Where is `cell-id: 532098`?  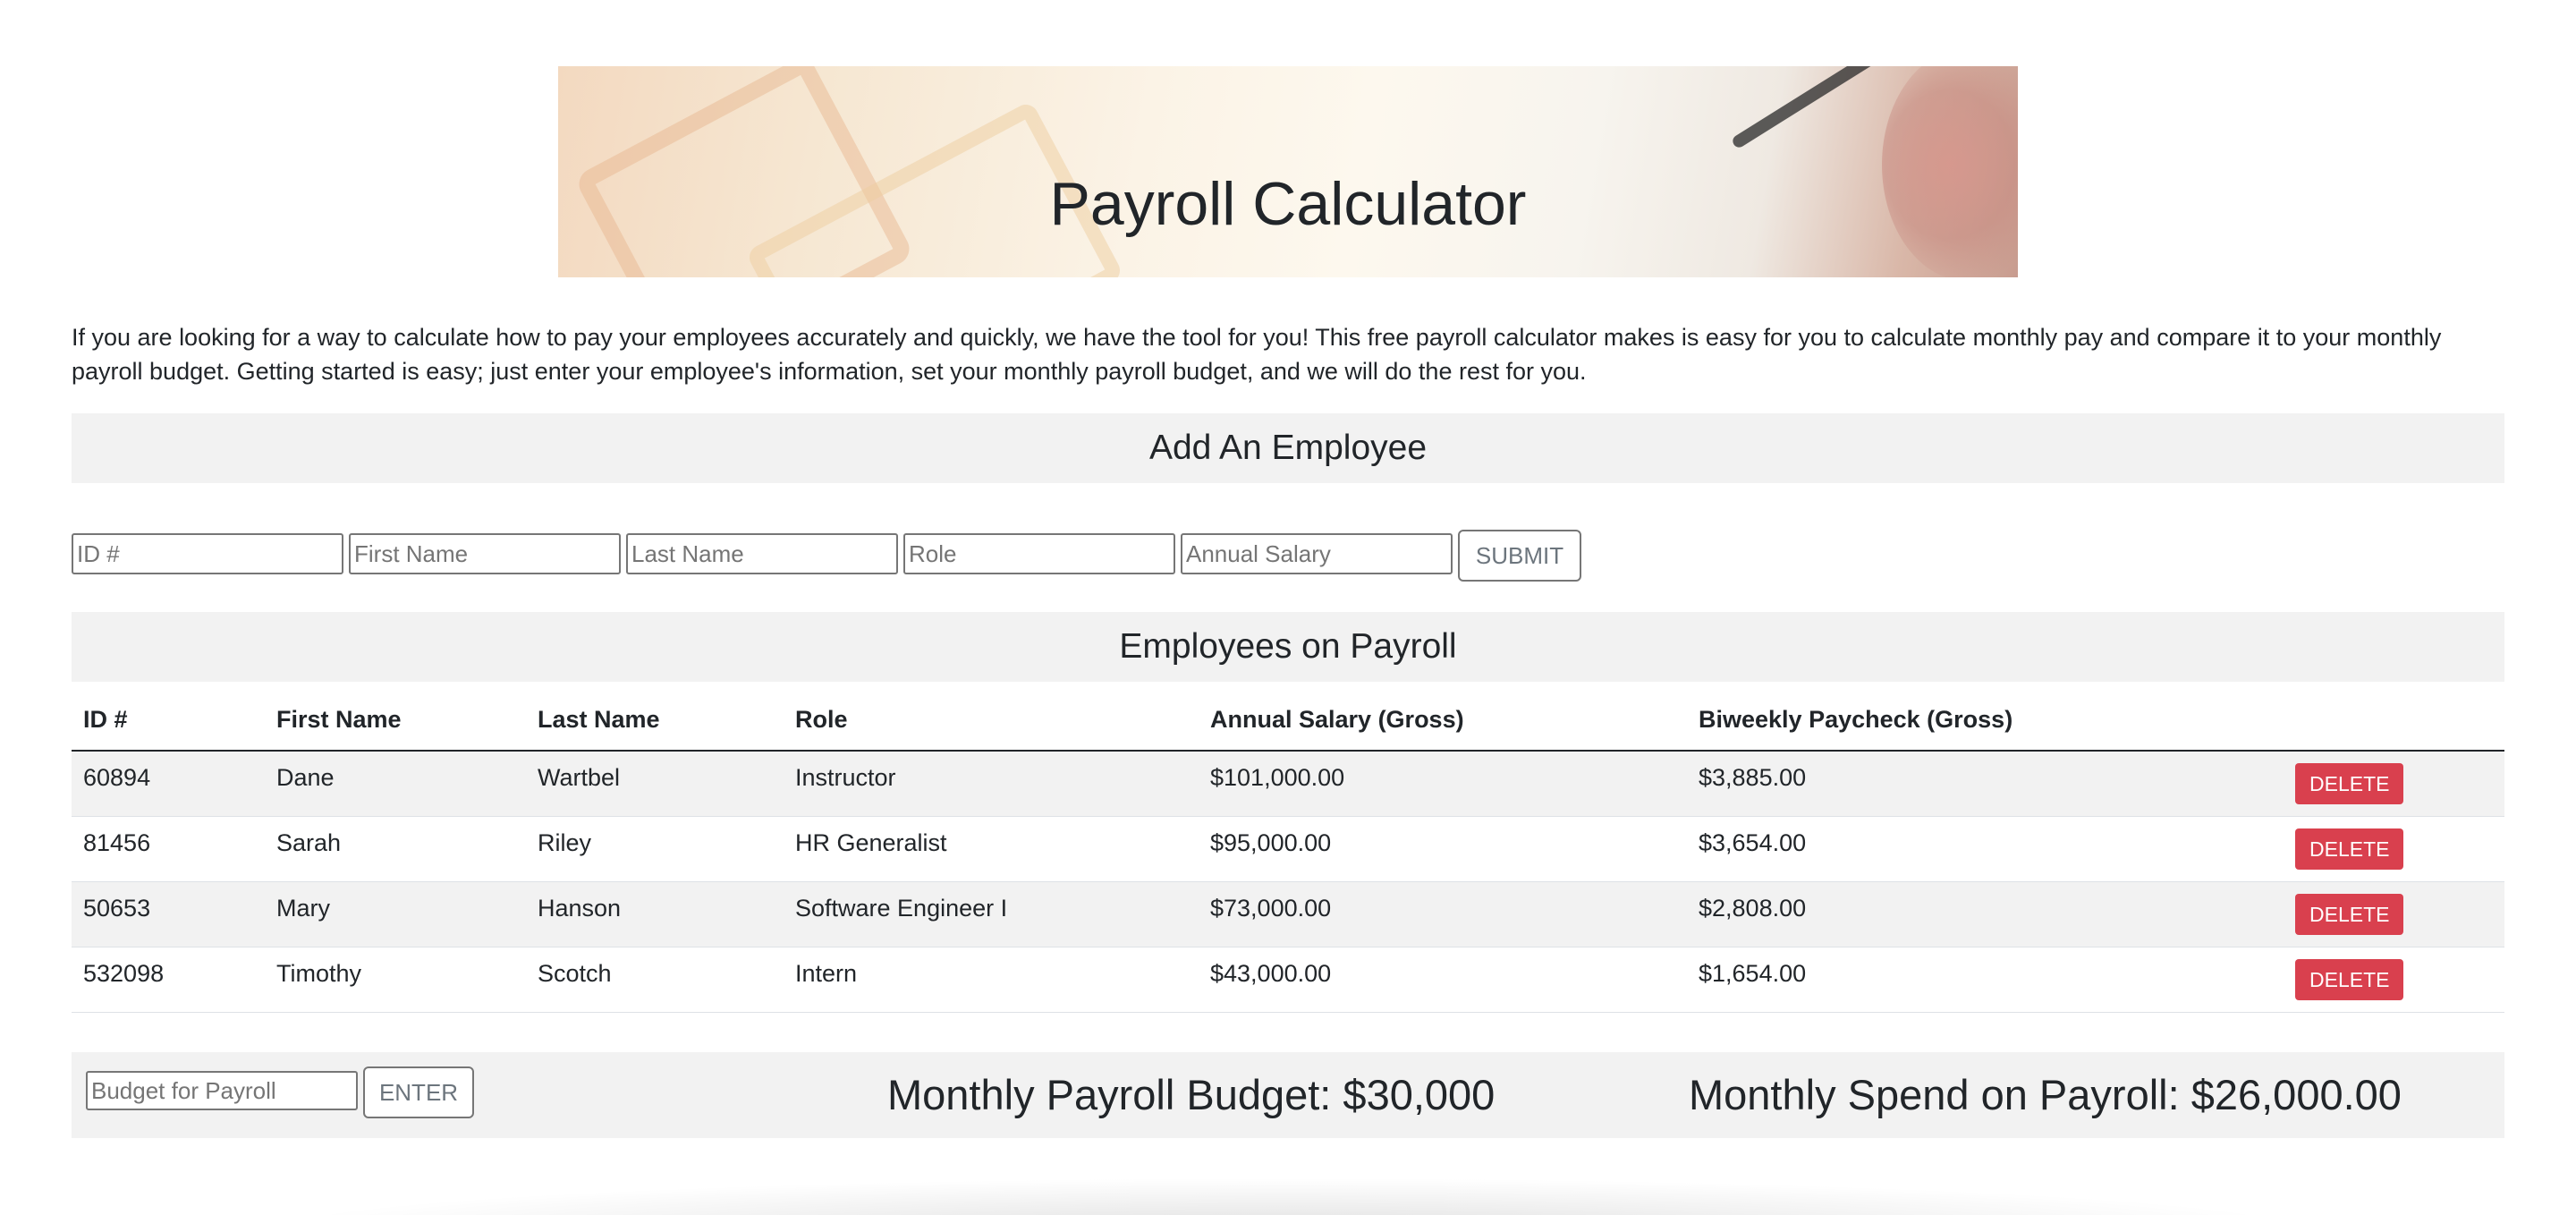 cell-id: 532098 is located at coordinates (168, 980).